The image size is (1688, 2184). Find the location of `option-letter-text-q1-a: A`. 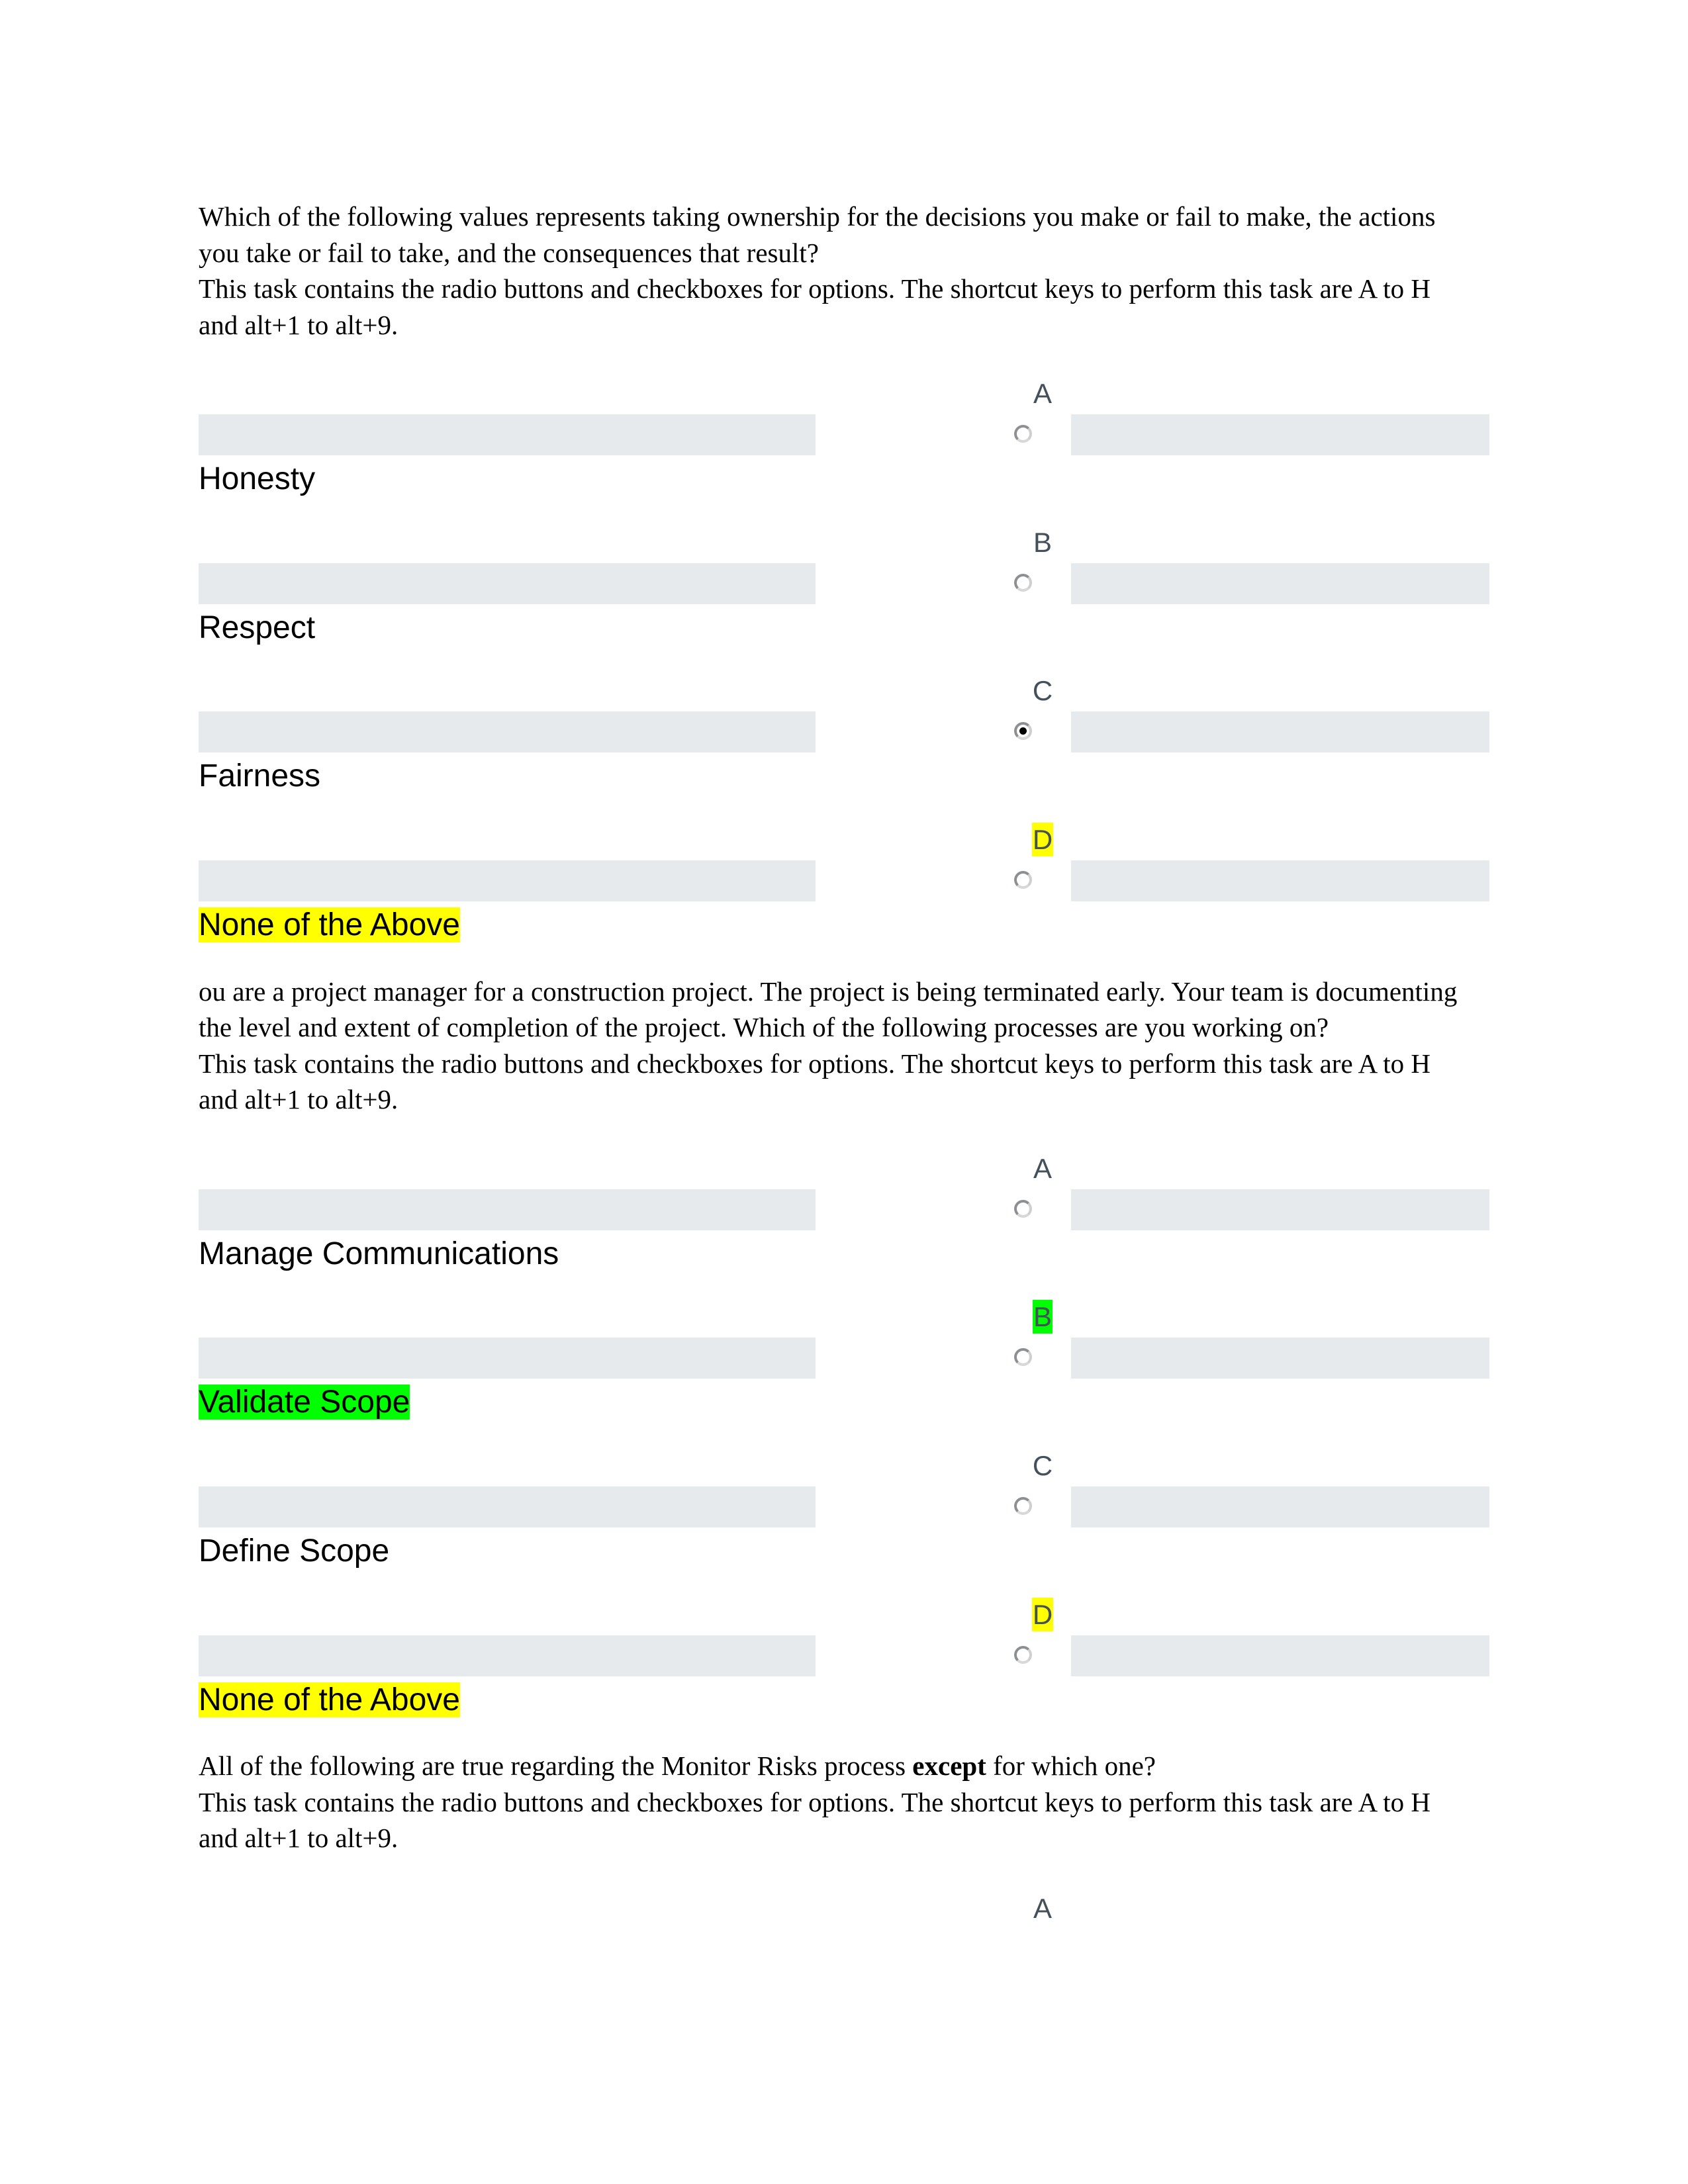

option-letter-text-q1-a: A is located at coordinates (1042, 394).